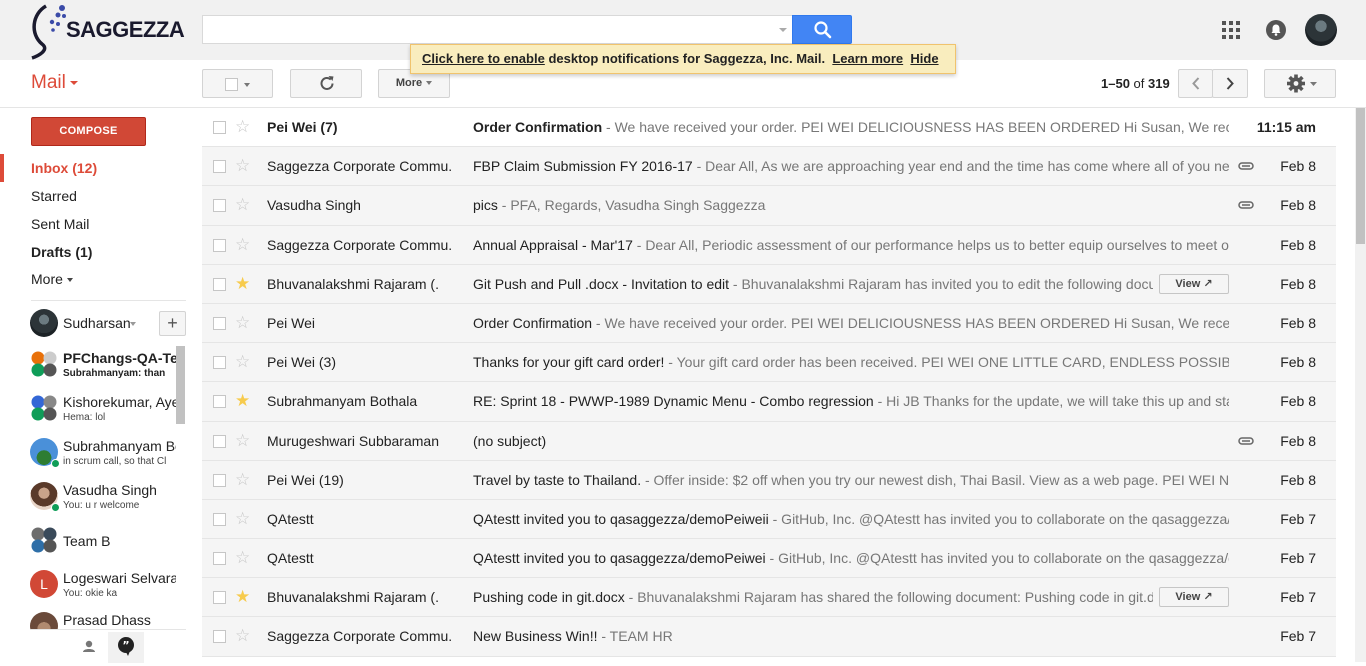 The width and height of the screenshot is (1366, 666). Describe the element at coordinates (783, 30) in the screenshot. I see `search-options-icon` at that location.